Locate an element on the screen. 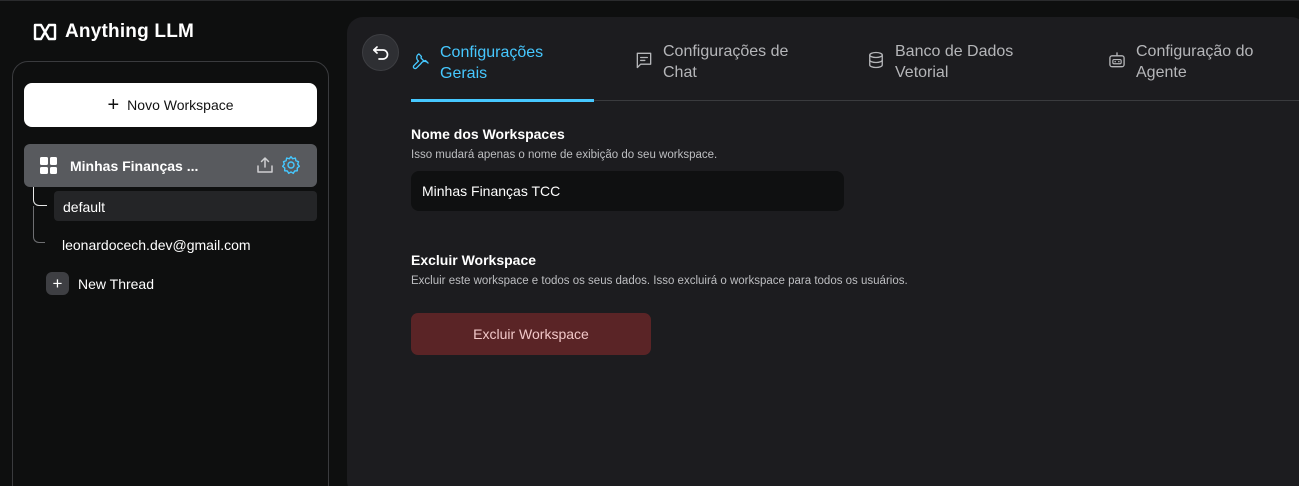  app-title: Anything LLM is located at coordinates (130, 31).